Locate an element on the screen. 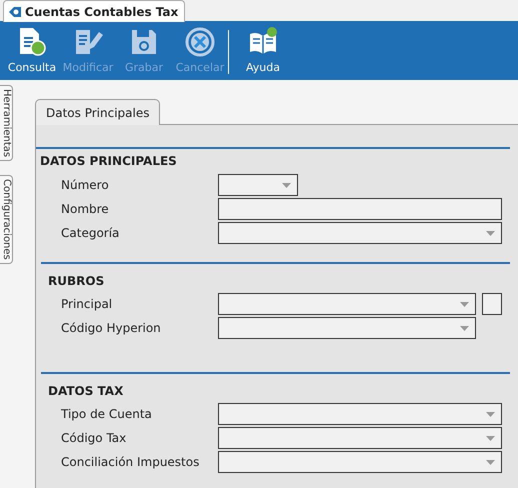 The image size is (518, 488). field-label: Conciliación Impuestos is located at coordinates (130, 462).